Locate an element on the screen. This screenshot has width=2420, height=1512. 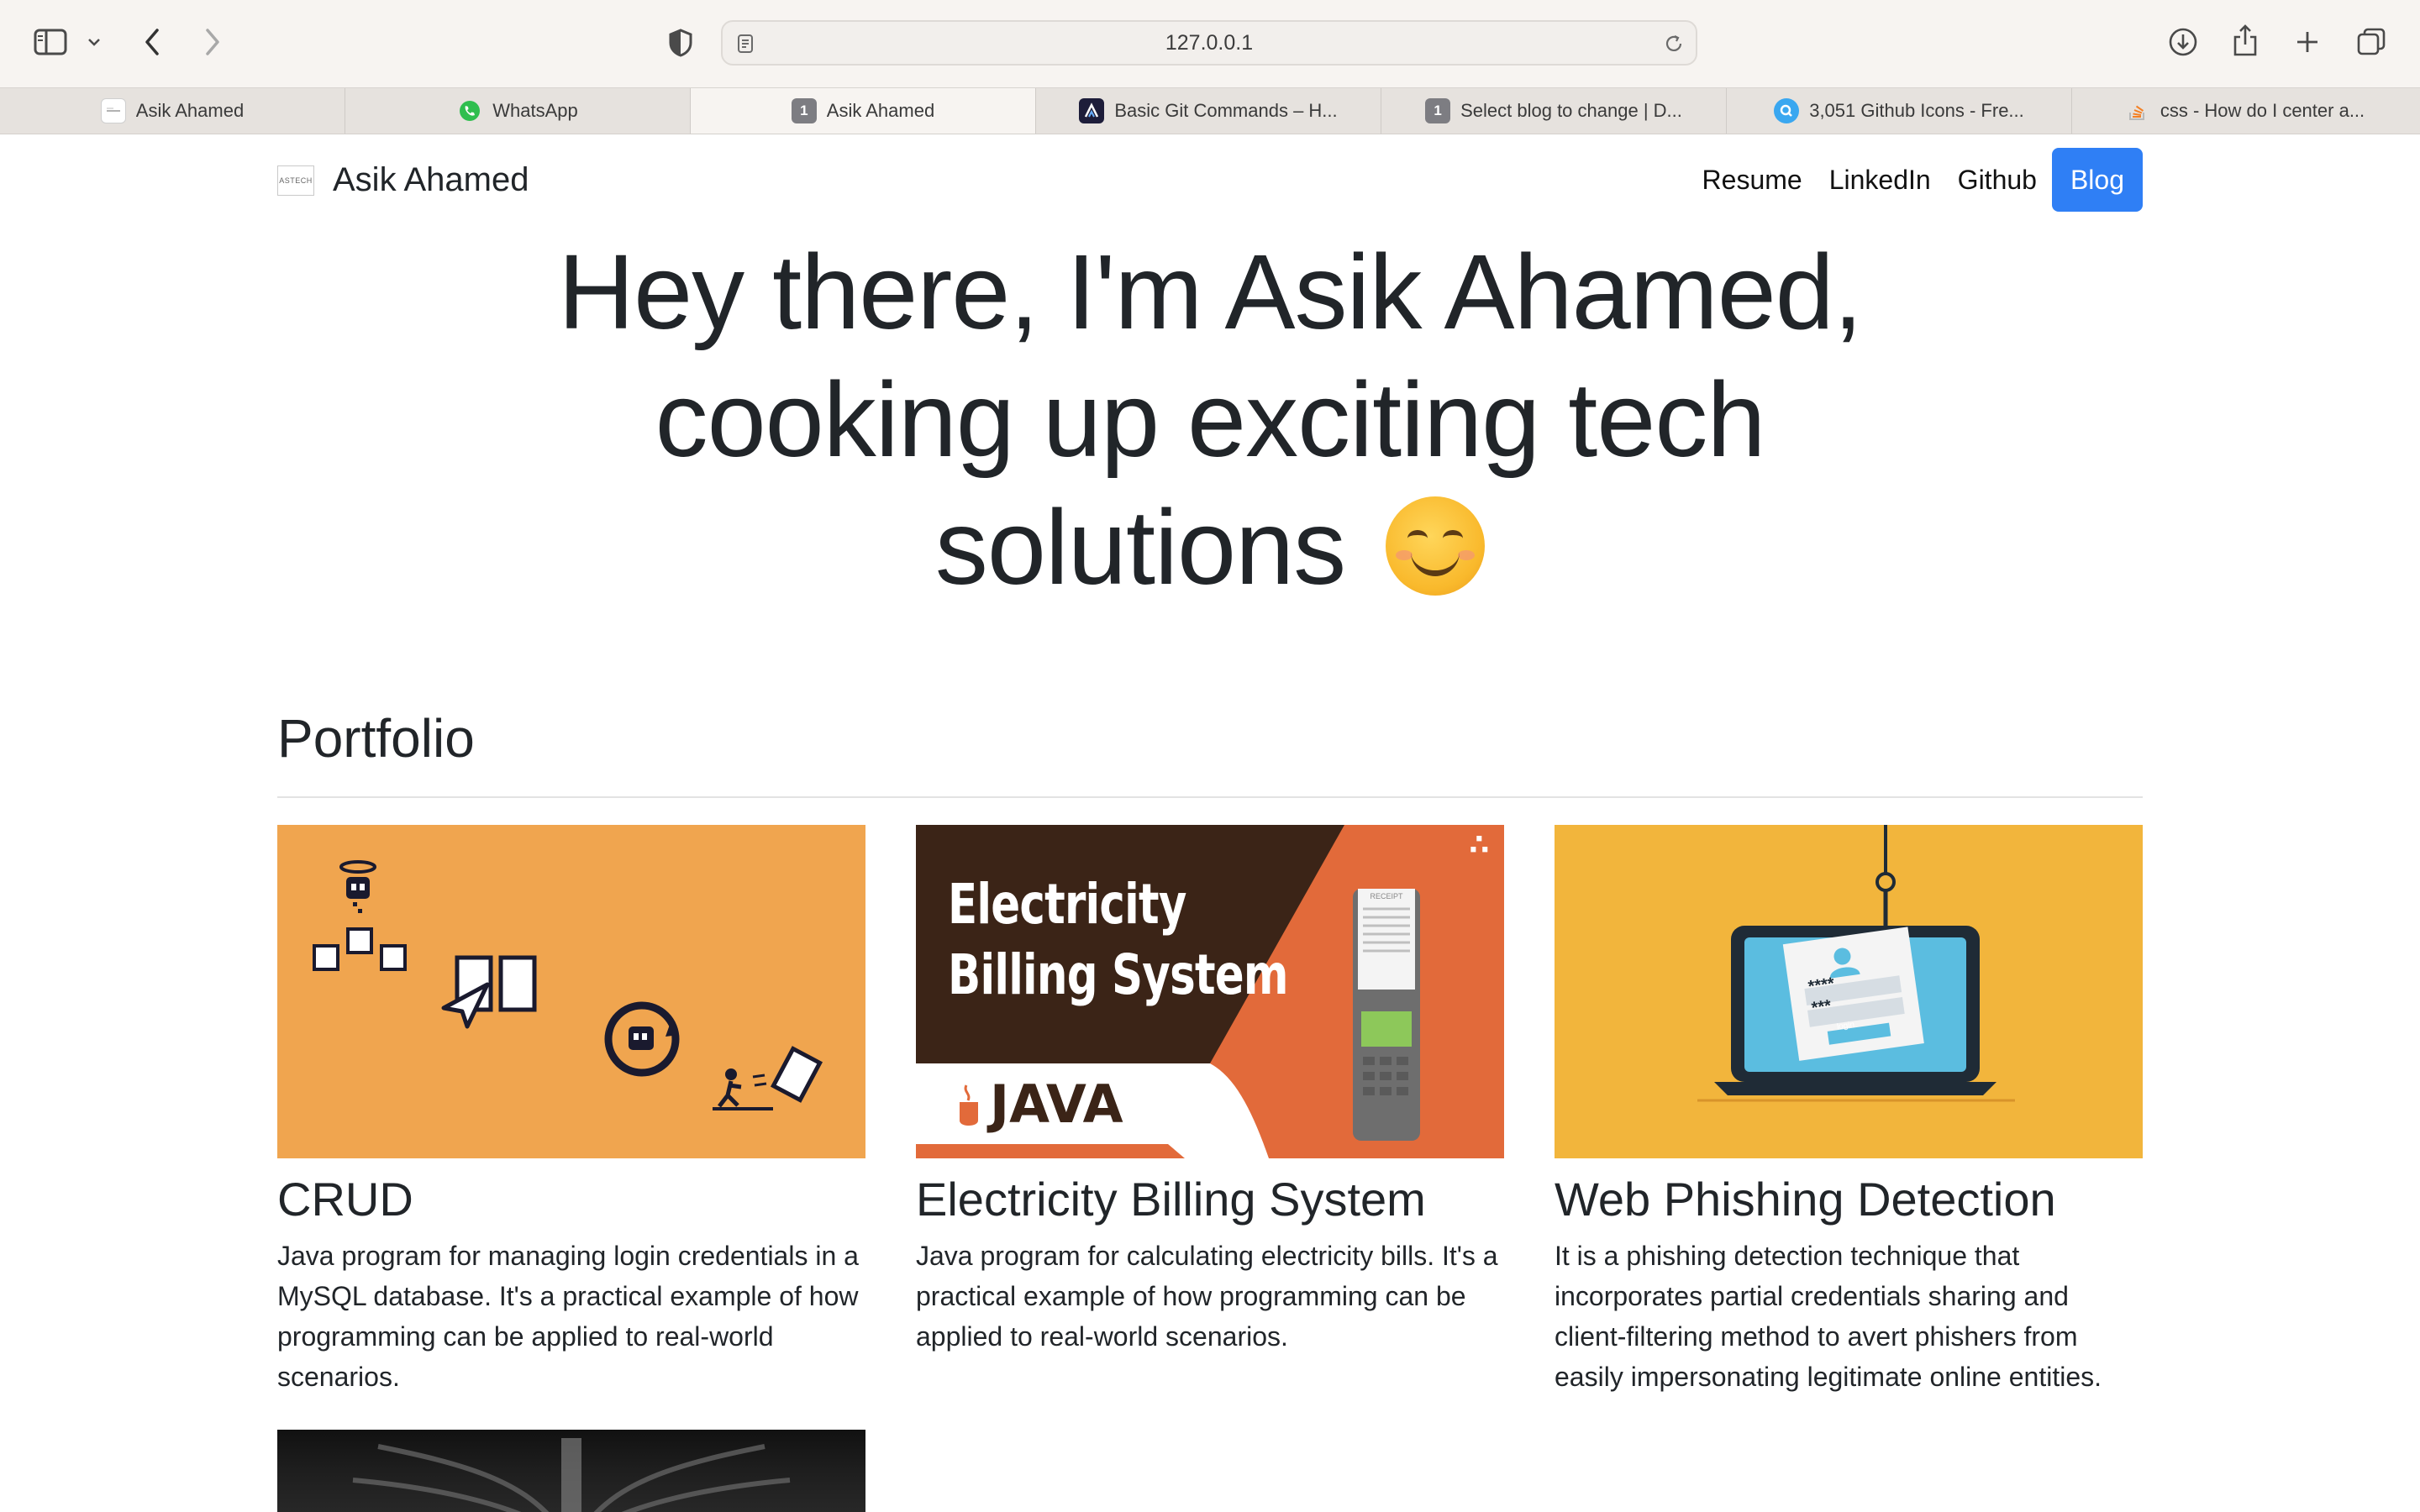
crud-illustration is located at coordinates (568, 985).